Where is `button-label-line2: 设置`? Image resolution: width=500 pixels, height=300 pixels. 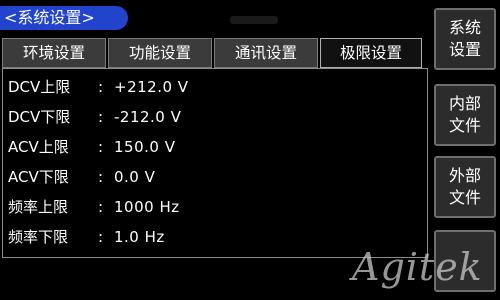 button-label-line2: 设置 is located at coordinates (464, 49).